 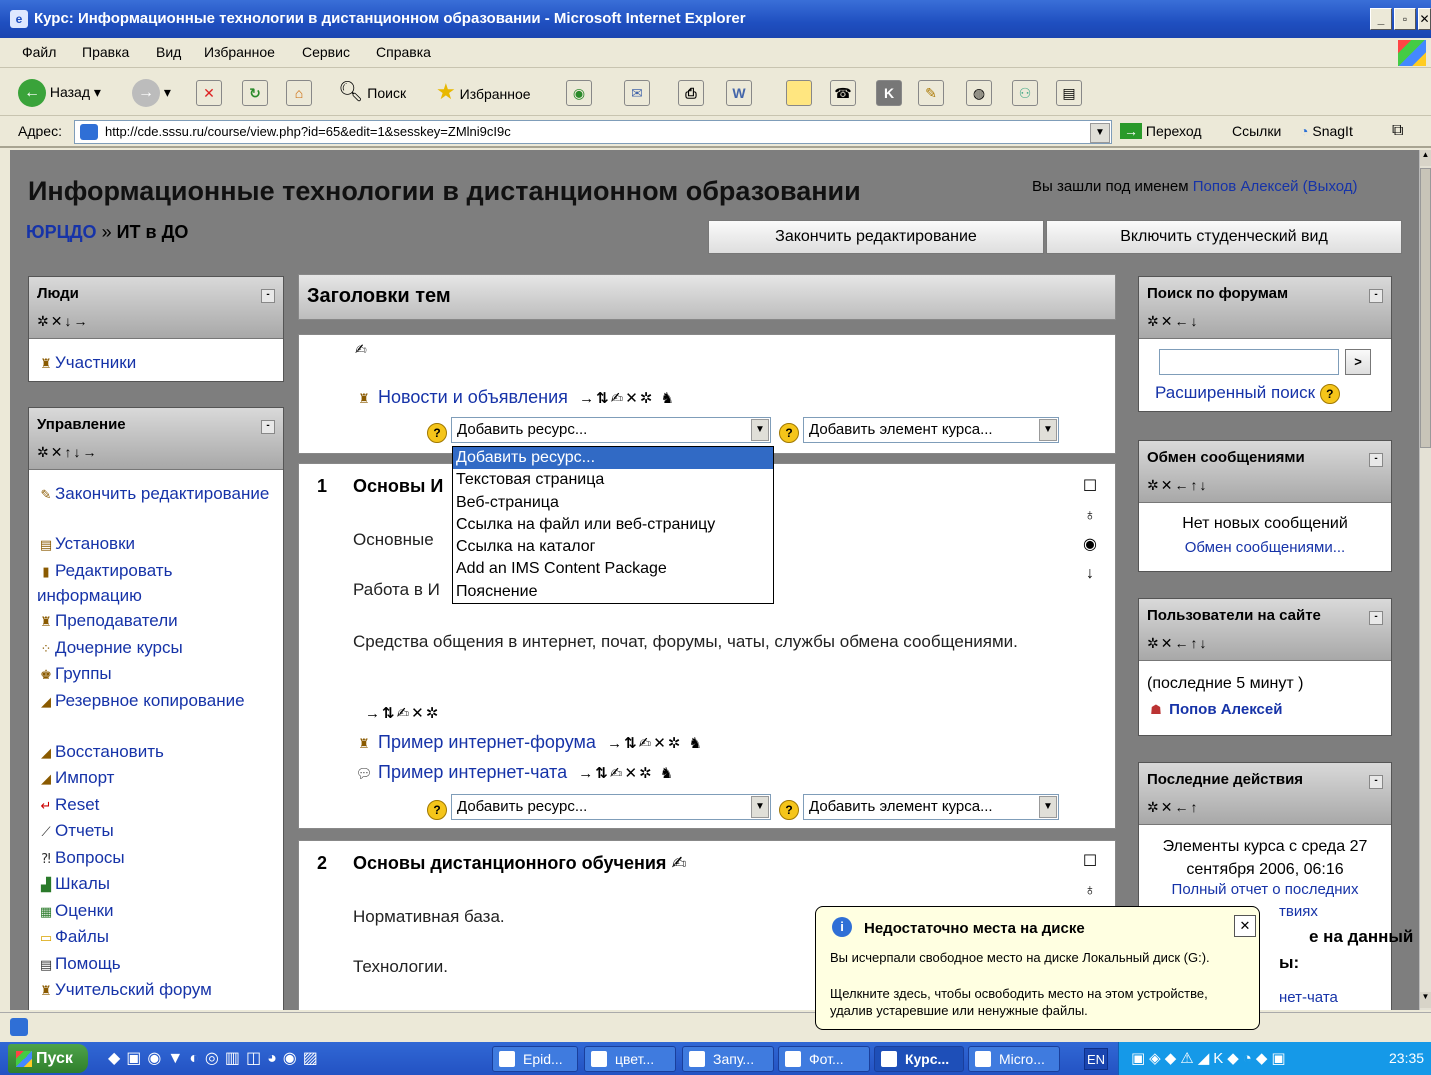 What do you see at coordinates (59, 92) in the screenshot?
I see `back-button: ← Назад ▾` at bounding box center [59, 92].